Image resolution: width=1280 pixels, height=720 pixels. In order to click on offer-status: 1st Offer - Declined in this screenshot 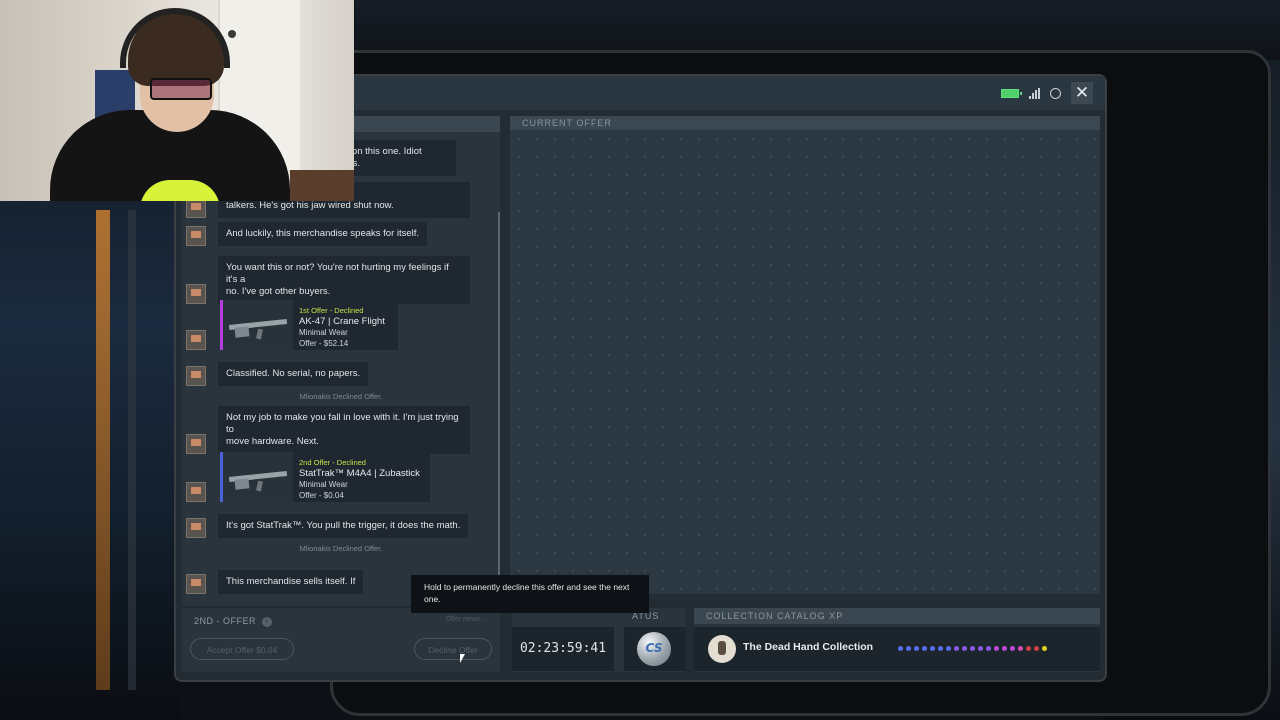, I will do `click(331, 310)`.